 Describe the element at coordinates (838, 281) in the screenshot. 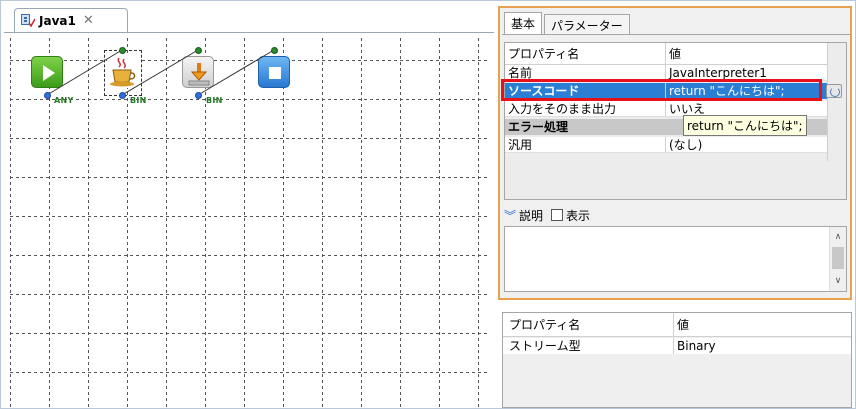

I see `scroll-down-icon: ∨` at that location.